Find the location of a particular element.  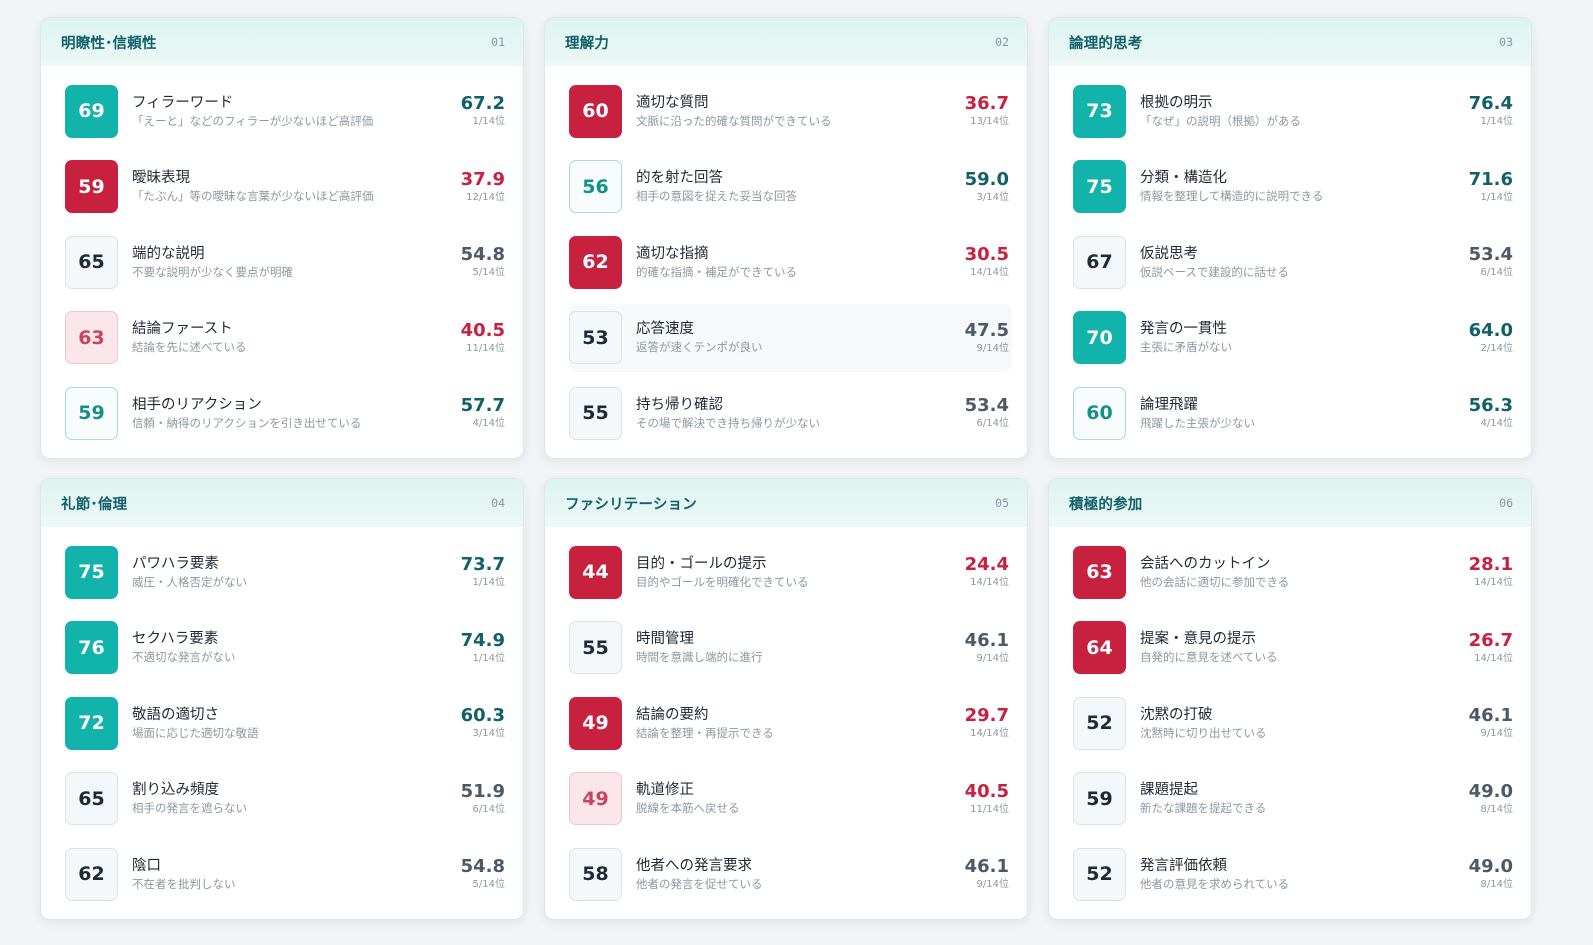

metric-row: 56 的を射た回答 相手の意図を捉えた妥当な回答 59.0 3/14位 is located at coordinates (790, 187).